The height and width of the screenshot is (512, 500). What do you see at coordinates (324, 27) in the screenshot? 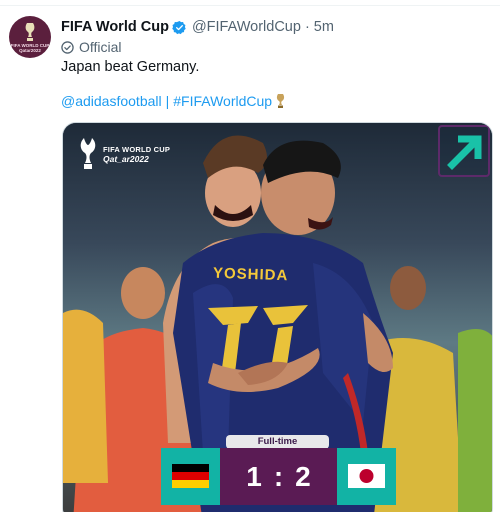
I see `timestamp: 5m` at bounding box center [324, 27].